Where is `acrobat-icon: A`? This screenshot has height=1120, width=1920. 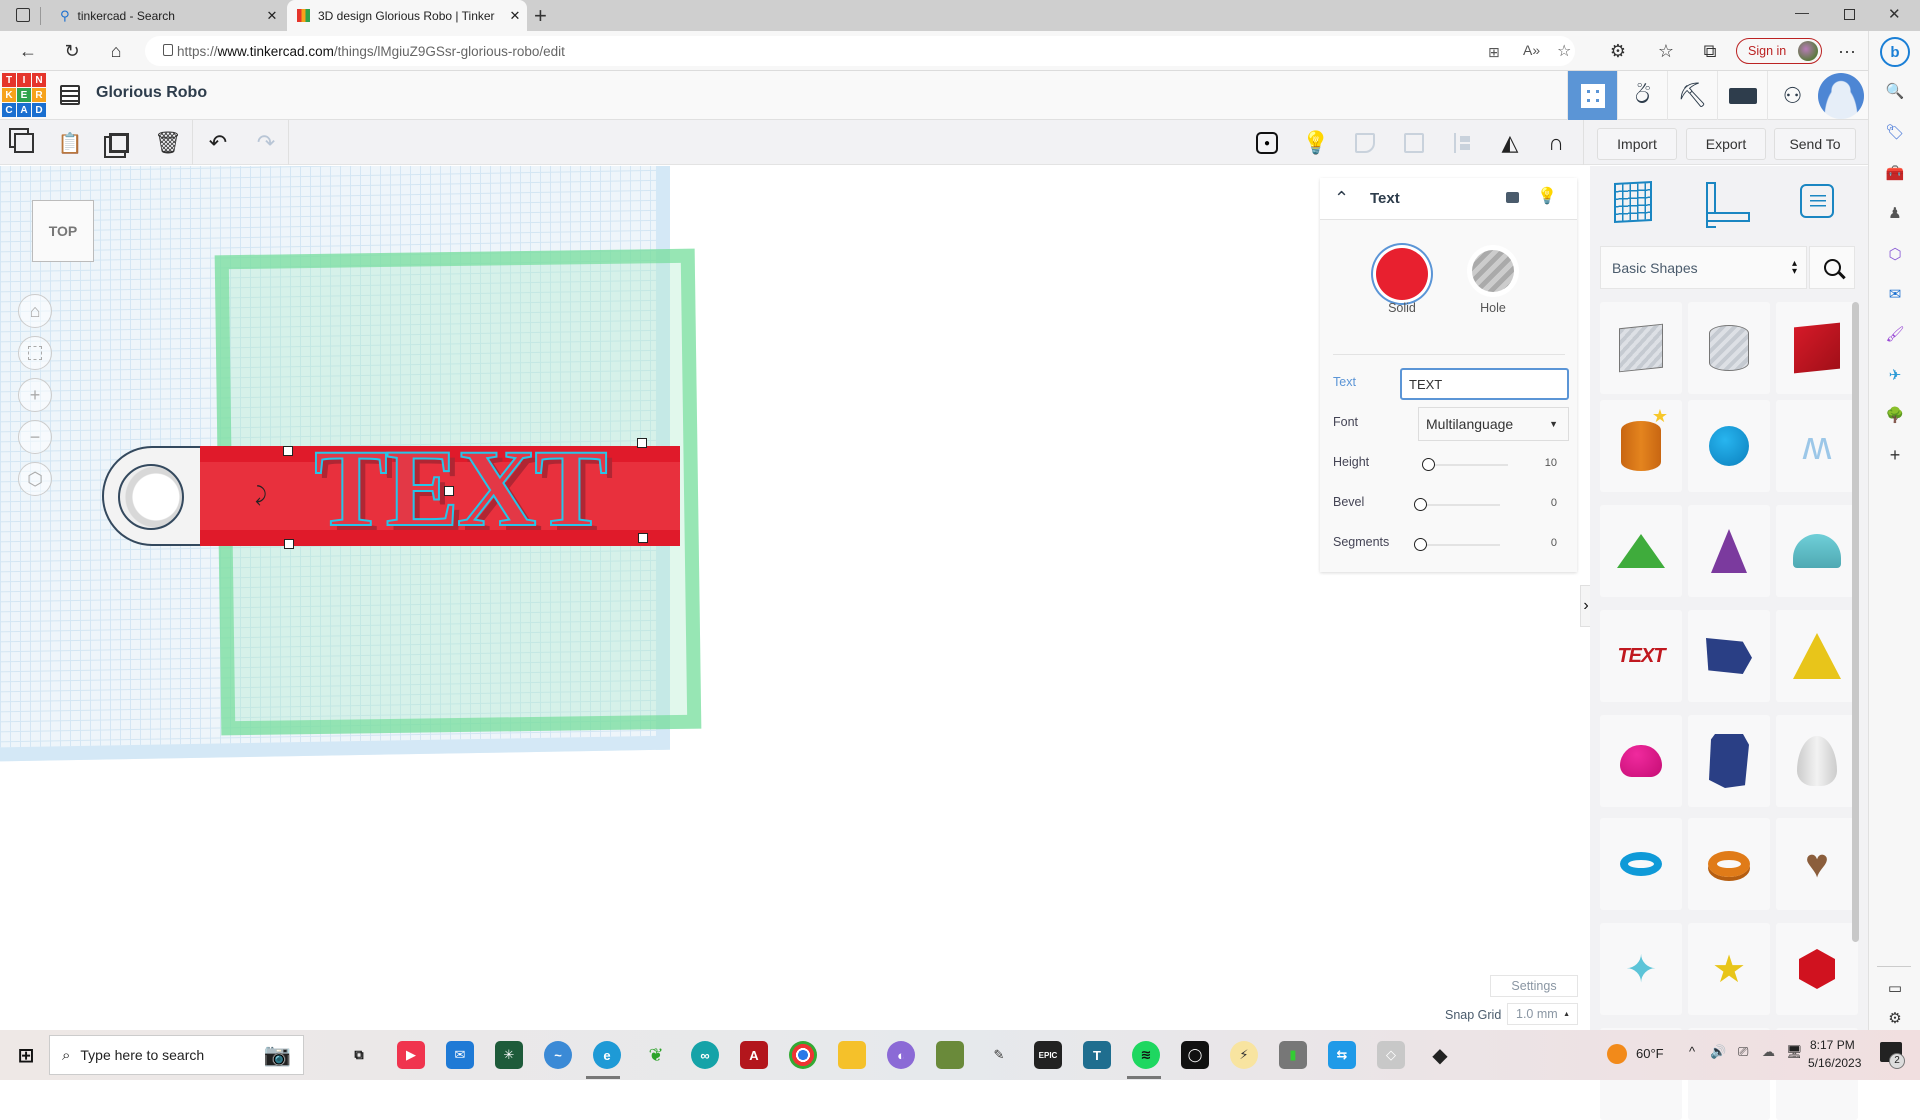 acrobat-icon: A is located at coordinates (754, 1055).